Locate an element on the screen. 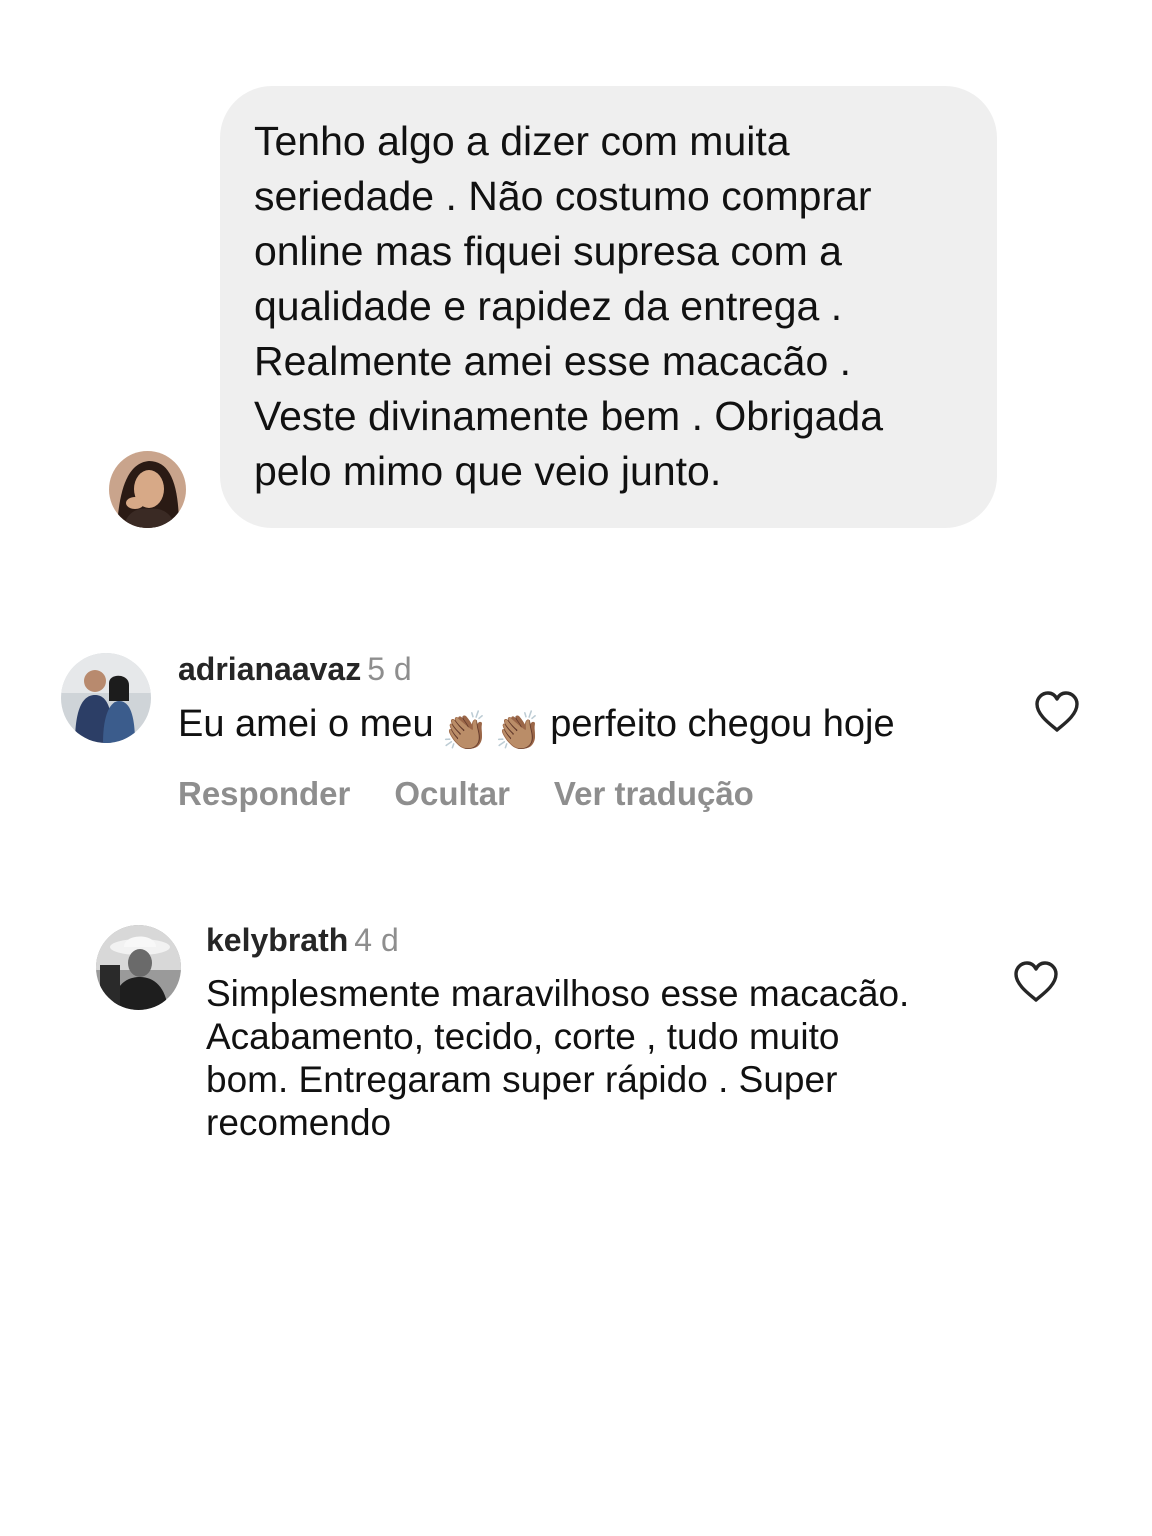 Image resolution: width=1152 pixels, height=1536 pixels. comment-actions: Responder Ocultar Ver tradução is located at coordinates (488, 794).